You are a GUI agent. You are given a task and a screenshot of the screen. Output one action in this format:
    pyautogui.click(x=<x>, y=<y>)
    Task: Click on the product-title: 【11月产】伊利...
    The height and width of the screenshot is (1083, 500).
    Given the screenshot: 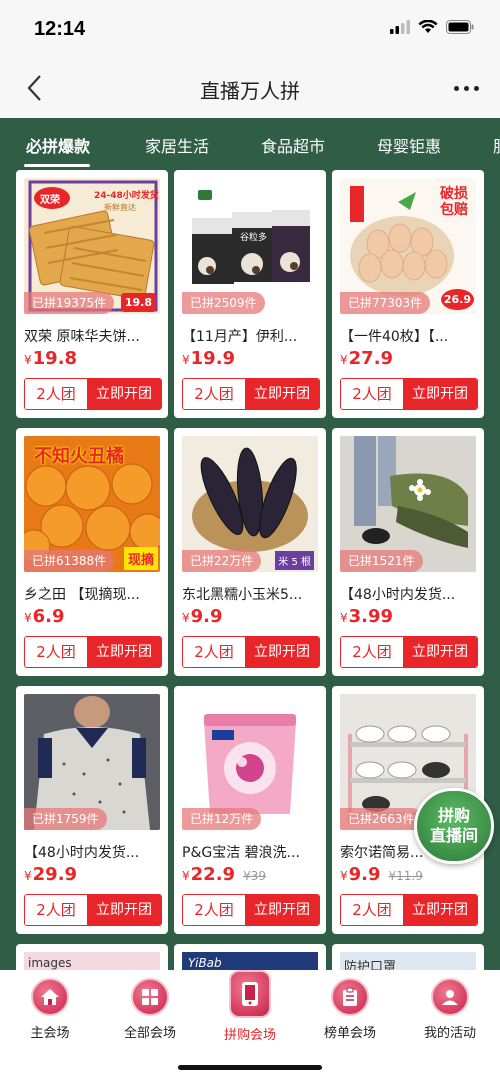 What is the action you would take?
    pyautogui.click(x=251, y=336)
    